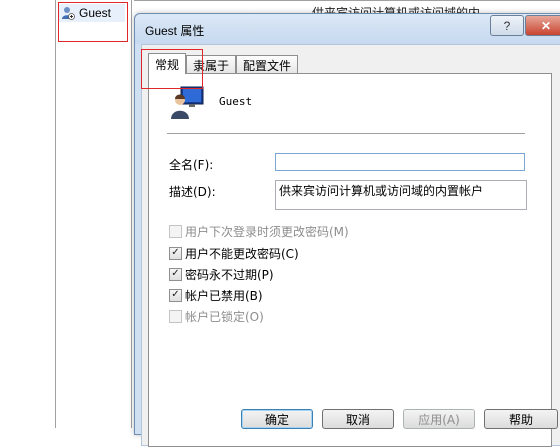 The image size is (560, 447). Describe the element at coordinates (347, 29) in the screenshot. I see `dialog-titlebar: Guest 属性 ? ✕` at that location.